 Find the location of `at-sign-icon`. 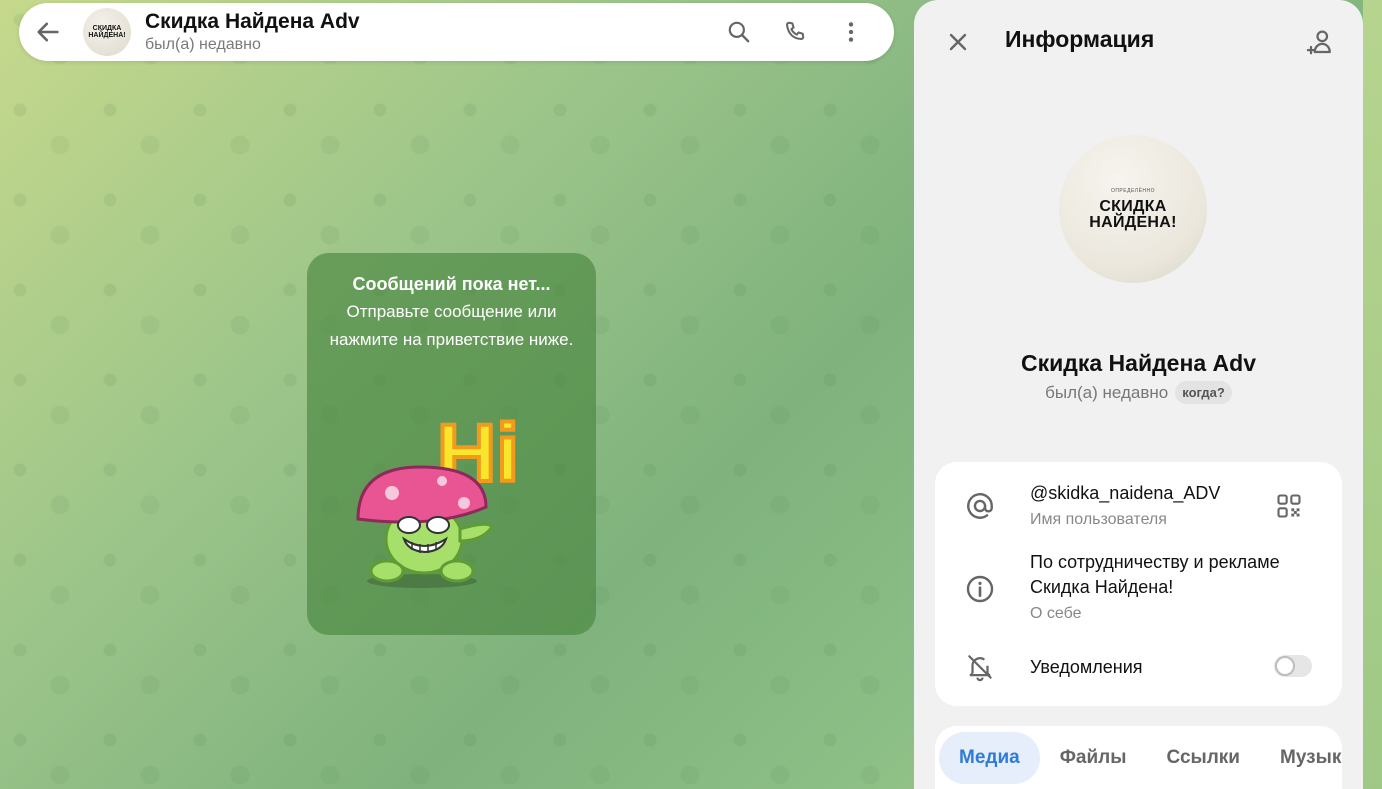

at-sign-icon is located at coordinates (980, 506).